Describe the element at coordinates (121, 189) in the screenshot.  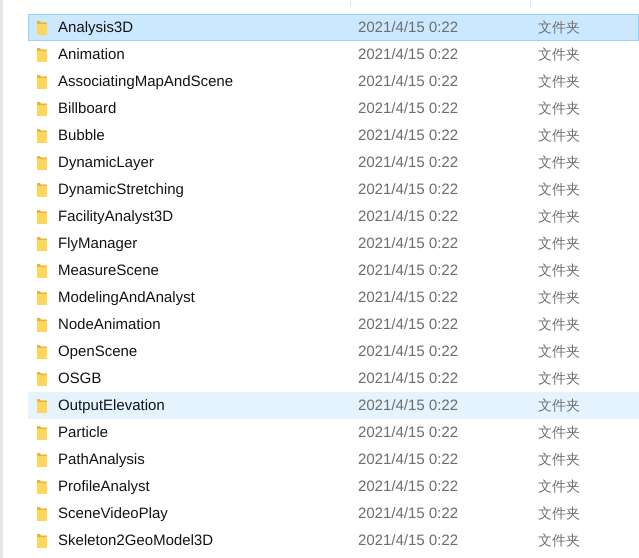
I see `file-name: DynamicStretching` at that location.